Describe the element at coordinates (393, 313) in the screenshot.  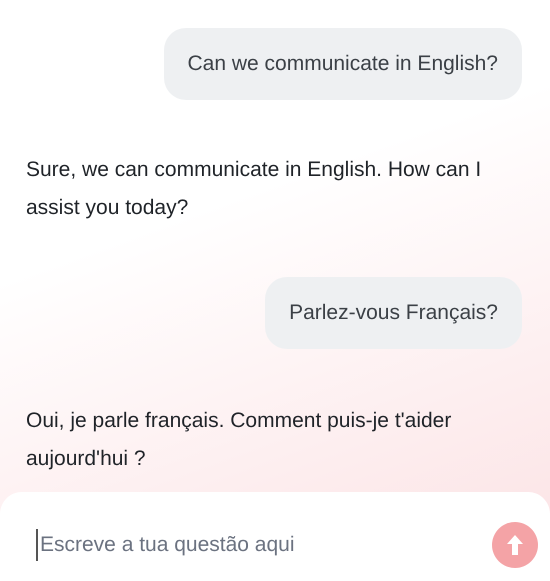
I see `user-message-bubble: Parlez-vous Français?` at that location.